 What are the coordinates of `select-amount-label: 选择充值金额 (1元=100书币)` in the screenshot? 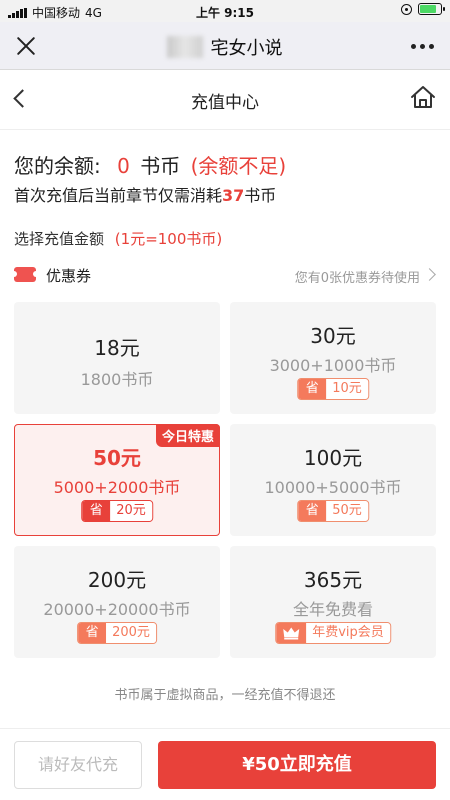 It's located at (118, 238).